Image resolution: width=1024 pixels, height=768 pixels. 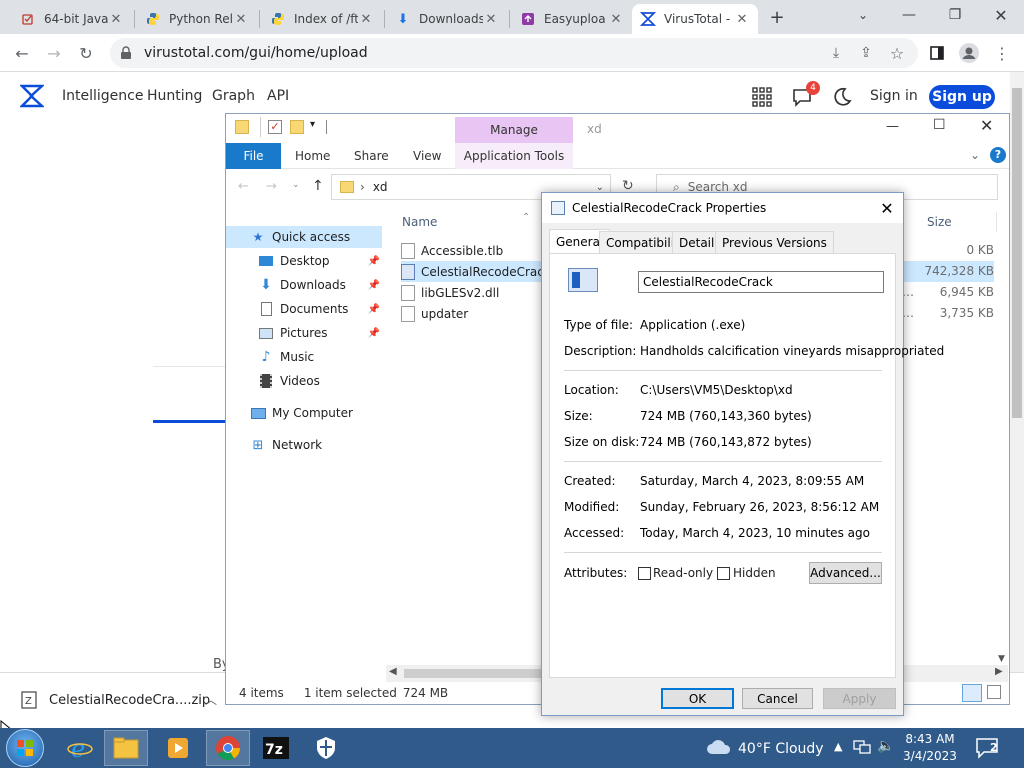 I want to click on forward-button: →, so click(x=54, y=53).